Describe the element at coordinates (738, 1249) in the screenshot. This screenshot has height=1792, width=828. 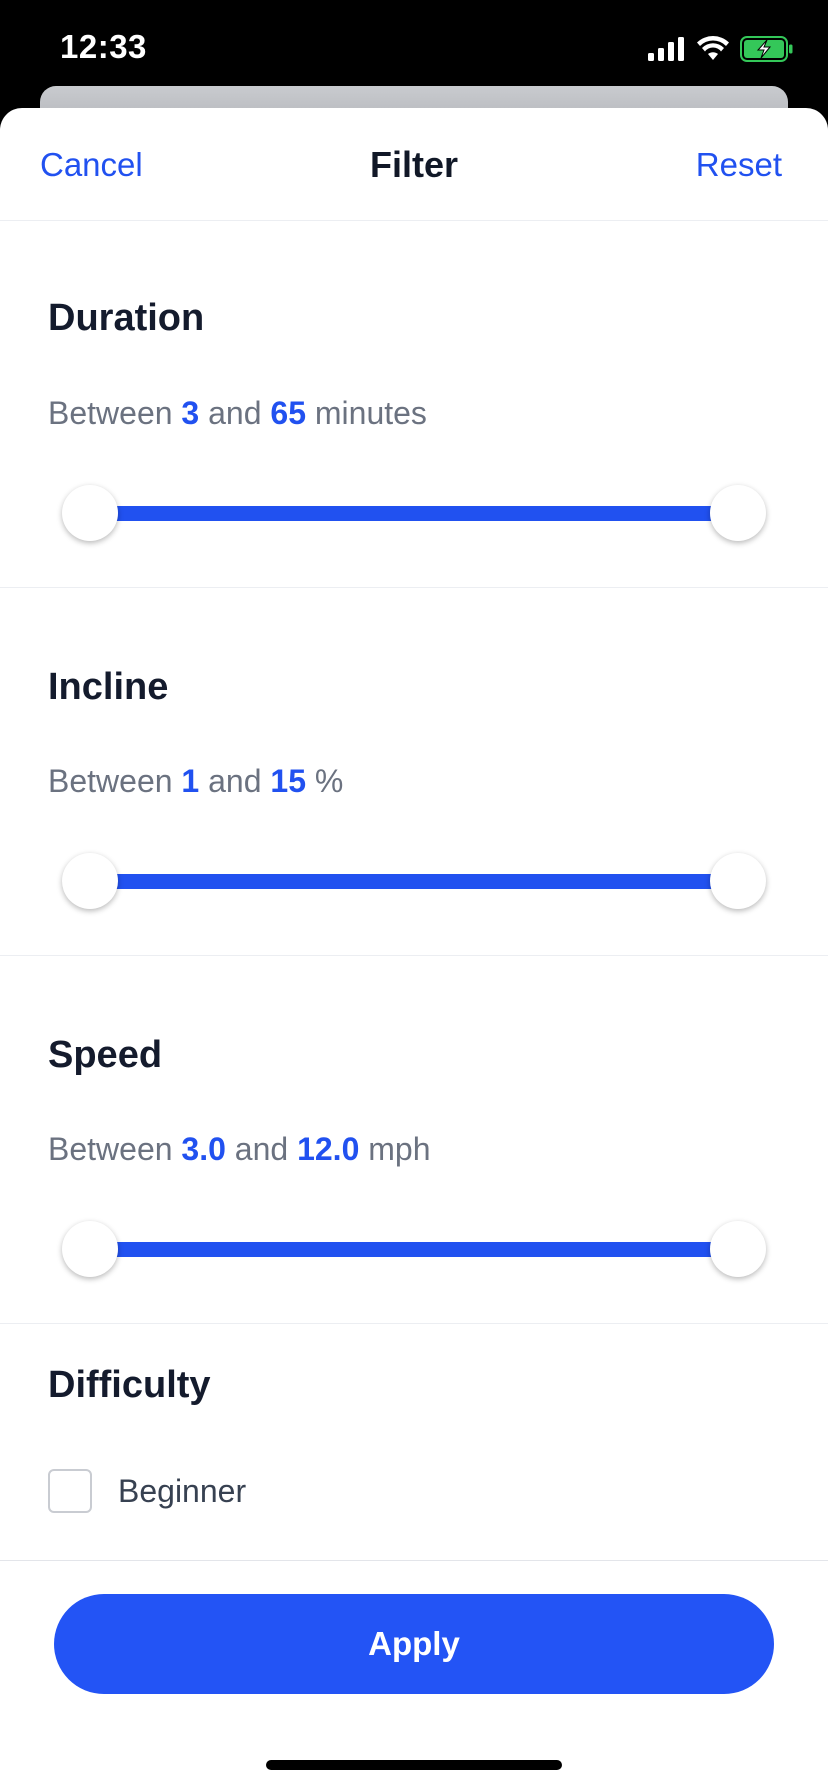
I see `speed-max-handle` at that location.